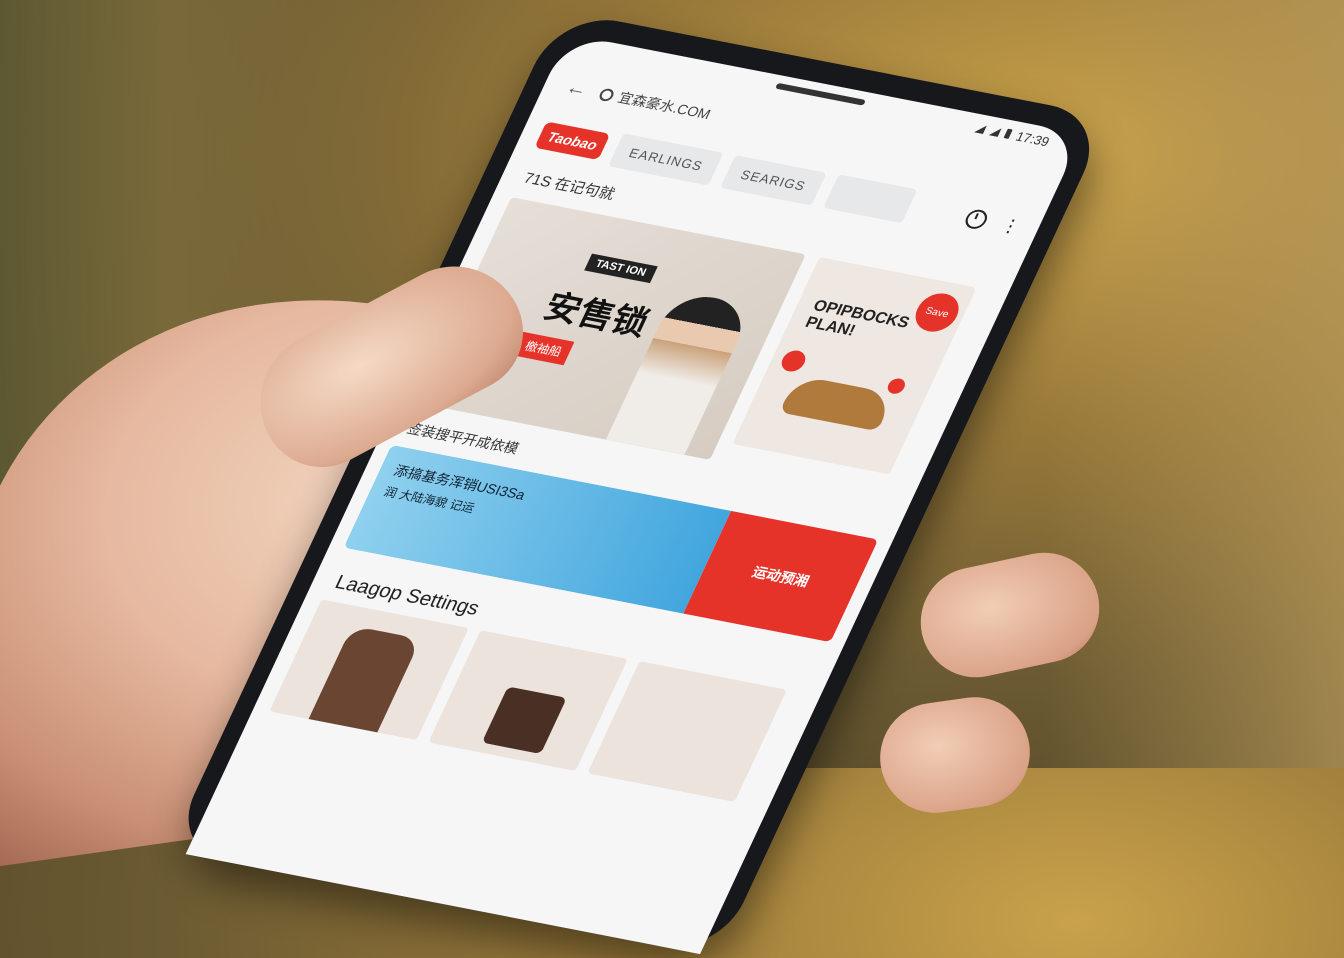 Image resolution: width=1344 pixels, height=958 pixels. Describe the element at coordinates (576, 88) in the screenshot. I see `back-arrow-icon: ←` at that location.